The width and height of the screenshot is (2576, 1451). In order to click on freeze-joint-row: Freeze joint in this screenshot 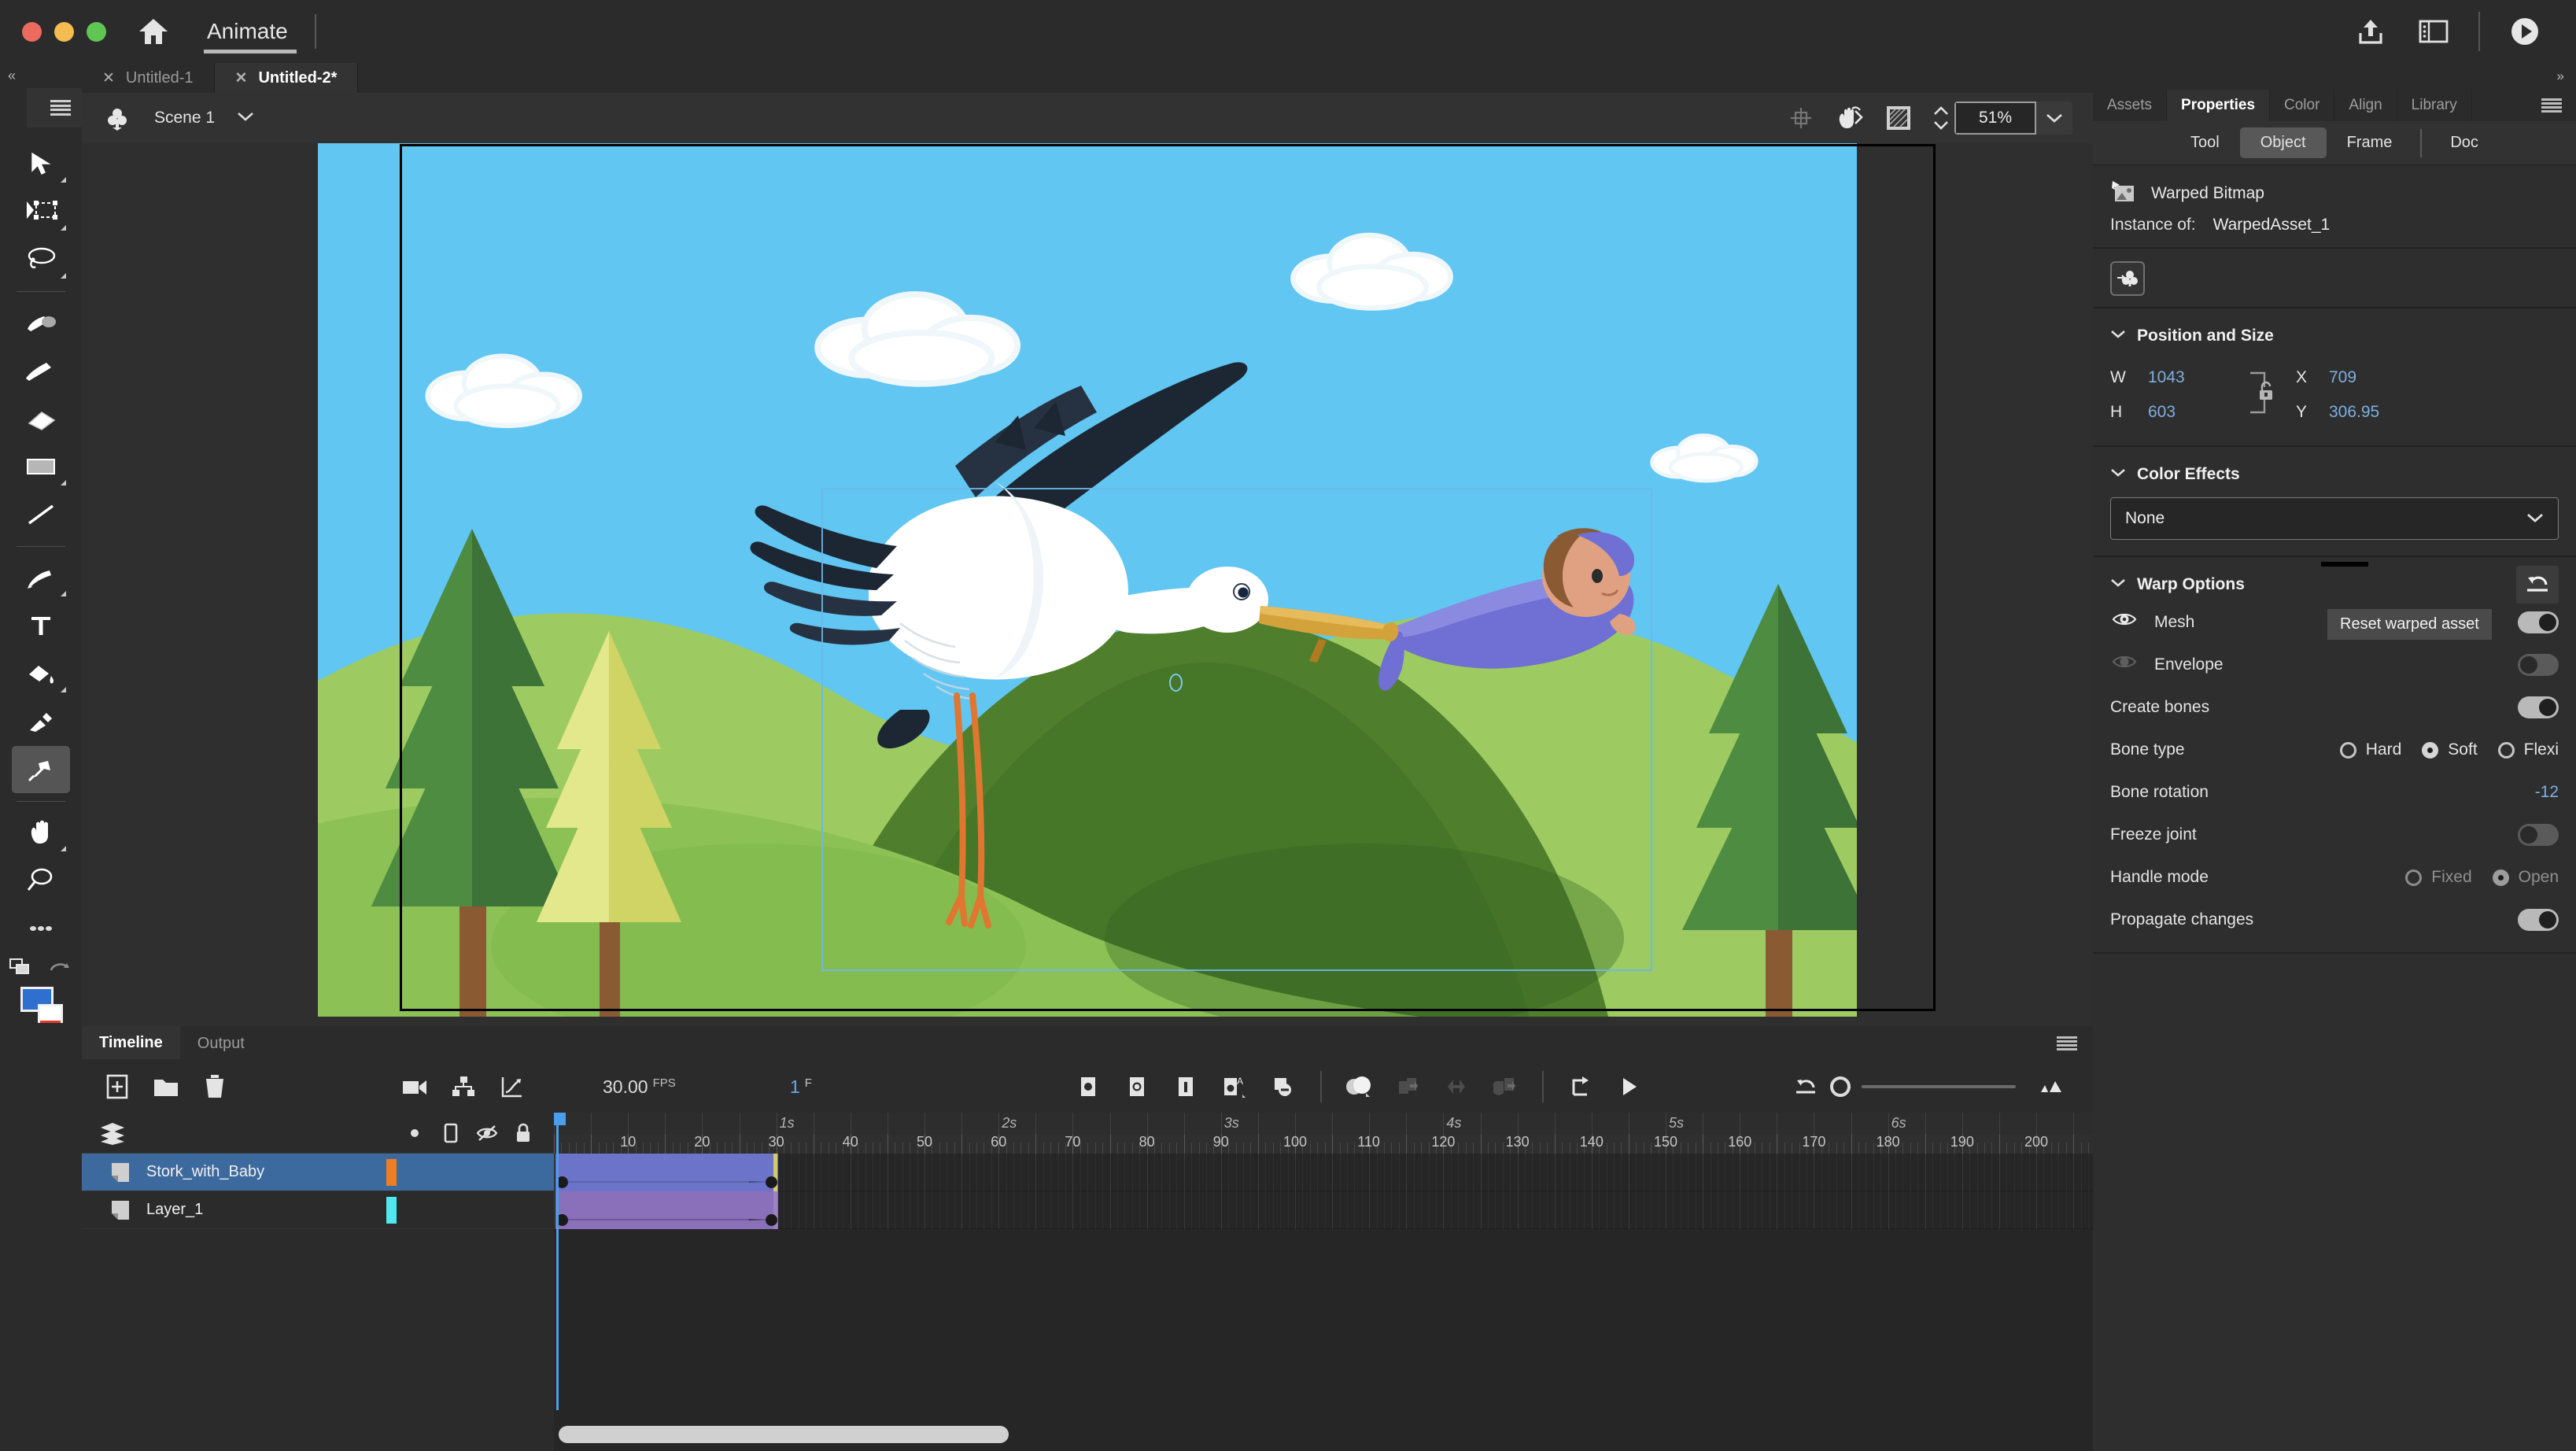, I will do `click(2335, 835)`.